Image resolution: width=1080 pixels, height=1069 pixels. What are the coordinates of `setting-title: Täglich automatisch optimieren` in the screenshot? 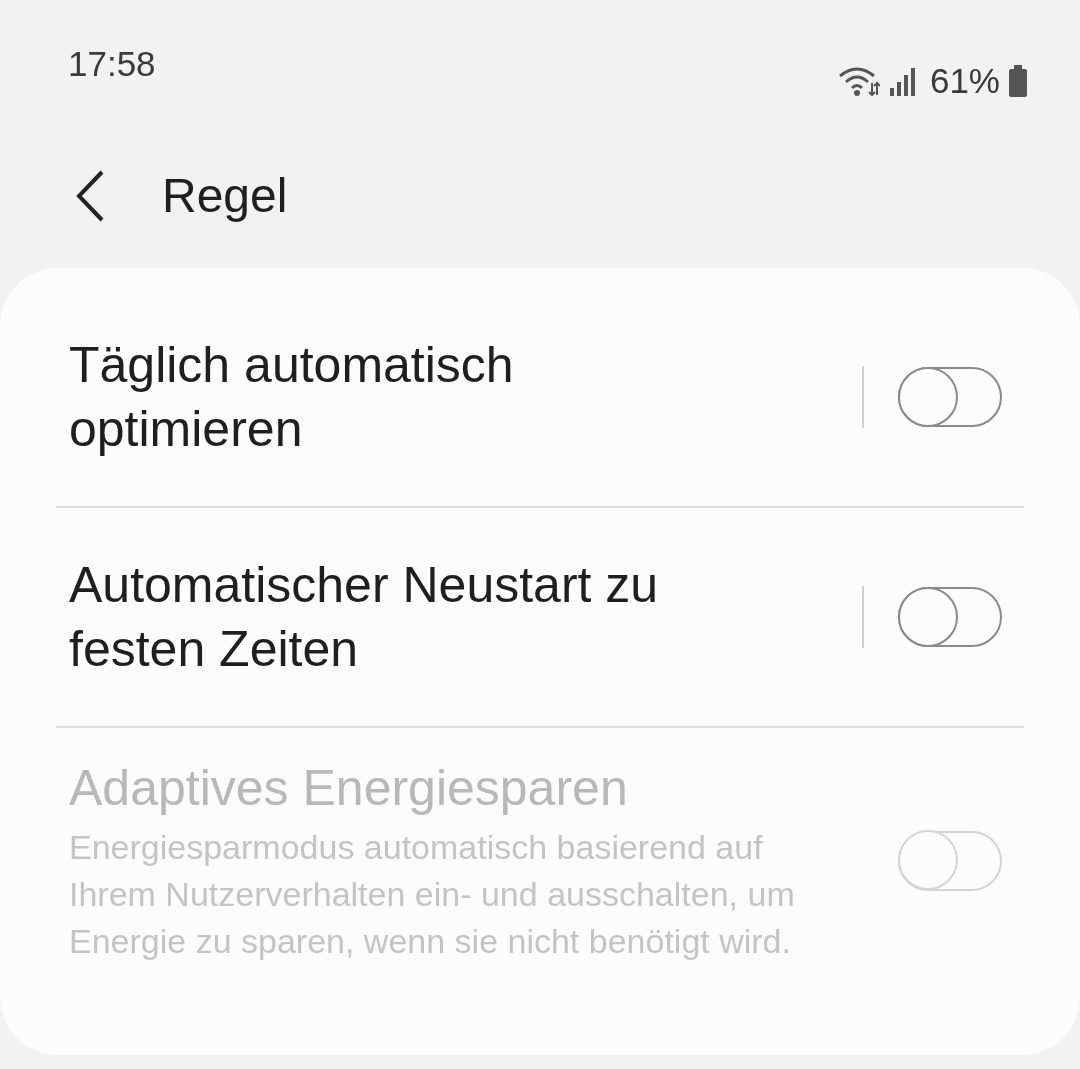 It's located at (292, 397).